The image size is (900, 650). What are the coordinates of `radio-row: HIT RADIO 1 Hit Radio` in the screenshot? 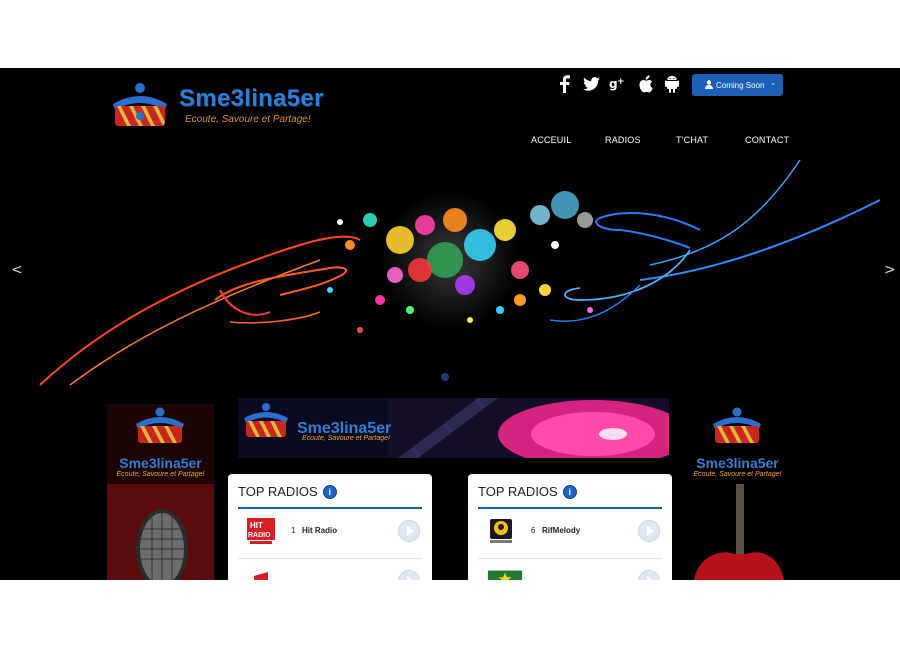 It's located at (330, 534).